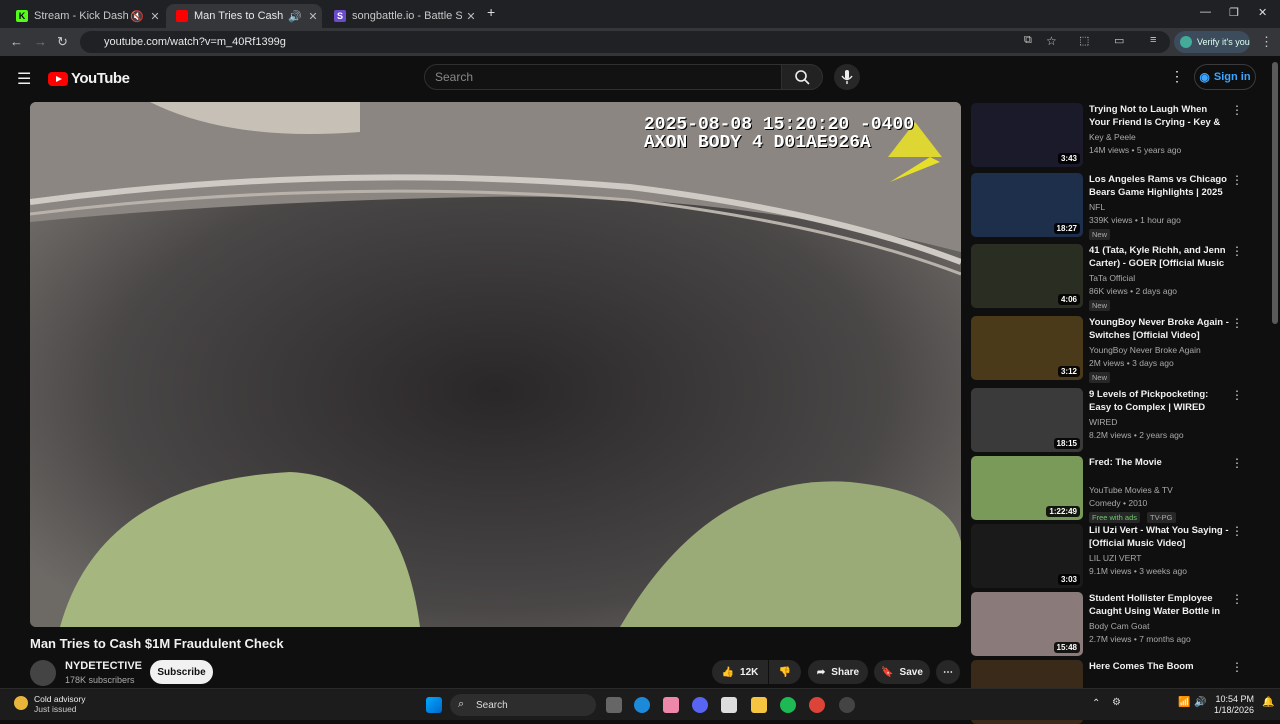  I want to click on obs-icon, so click(847, 705).